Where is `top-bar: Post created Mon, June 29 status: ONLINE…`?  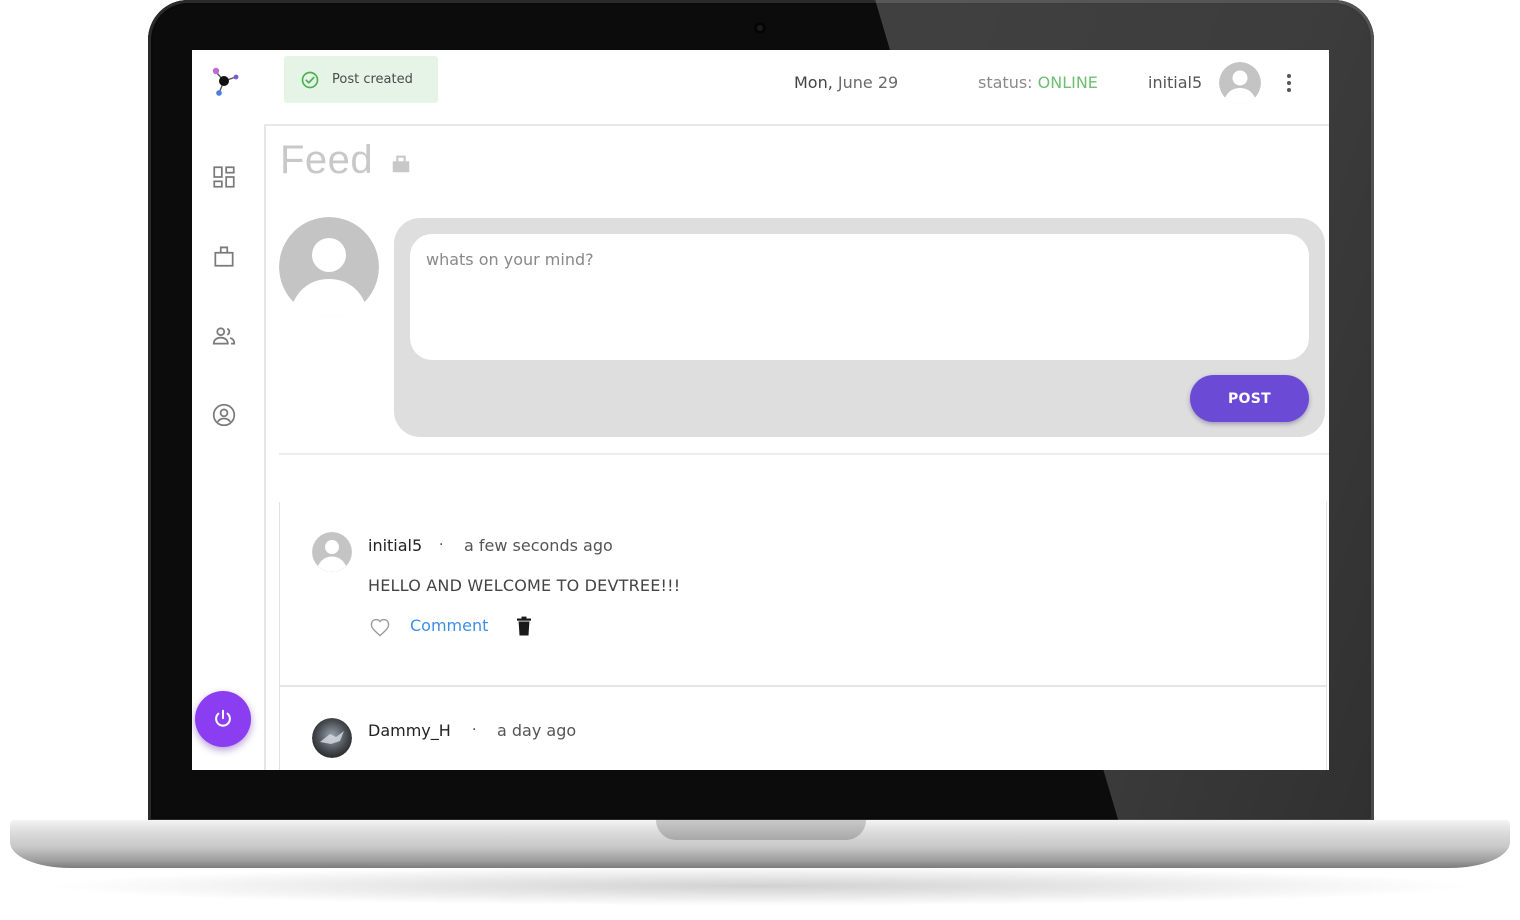 top-bar: Post created Mon, June 29 status: ONLINE… is located at coordinates (796, 88).